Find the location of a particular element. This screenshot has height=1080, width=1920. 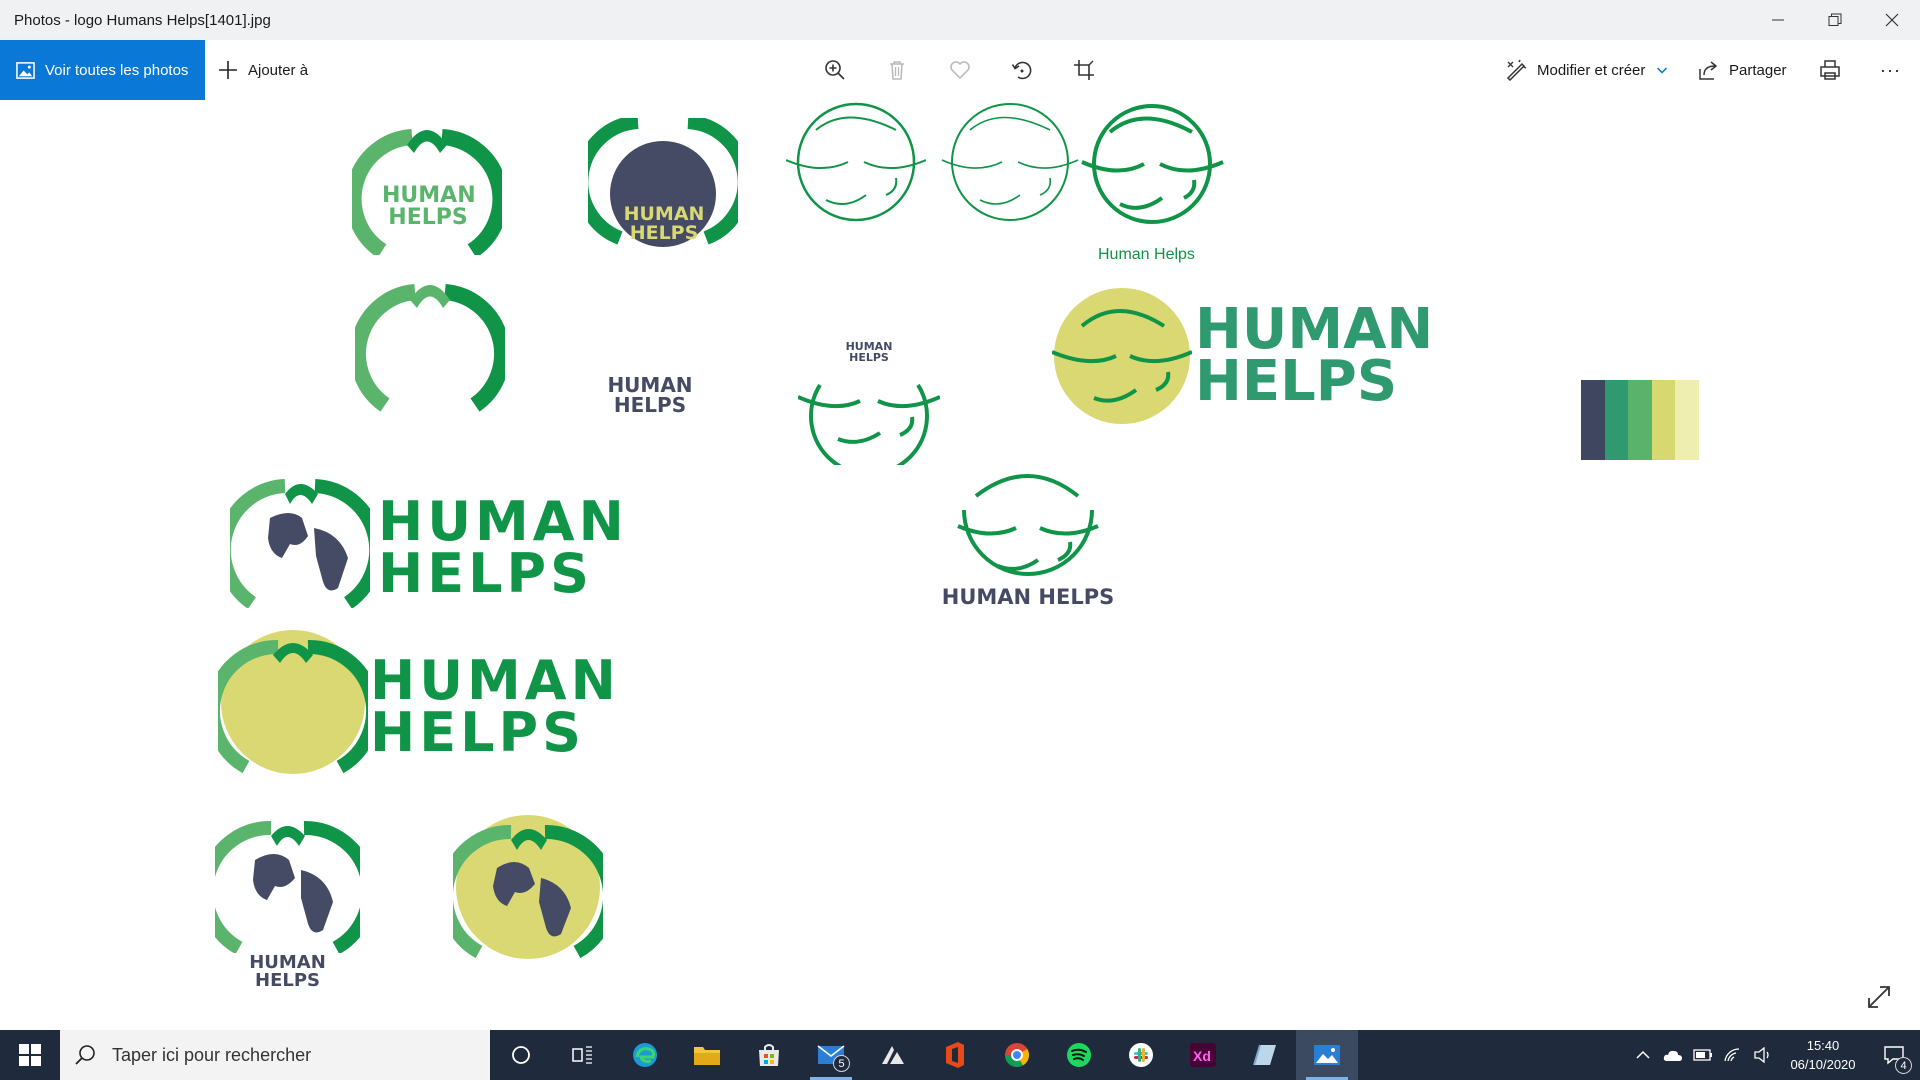

taskbar-search-box: Taper ici pour rechercher is located at coordinates (275, 1055).